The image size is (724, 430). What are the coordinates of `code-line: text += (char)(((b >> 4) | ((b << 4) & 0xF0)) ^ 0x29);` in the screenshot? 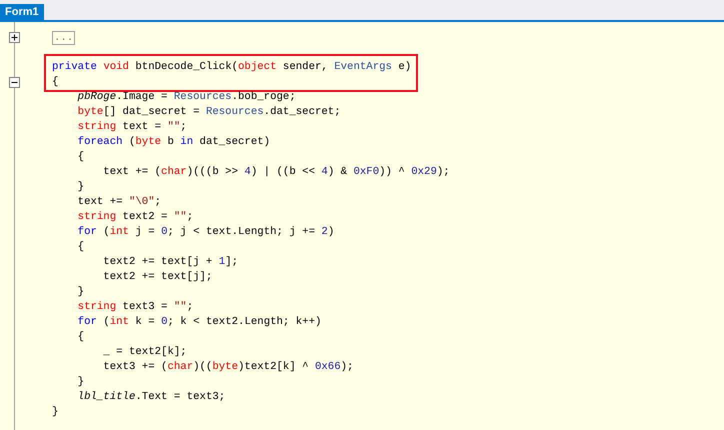 It's located at (276, 172).